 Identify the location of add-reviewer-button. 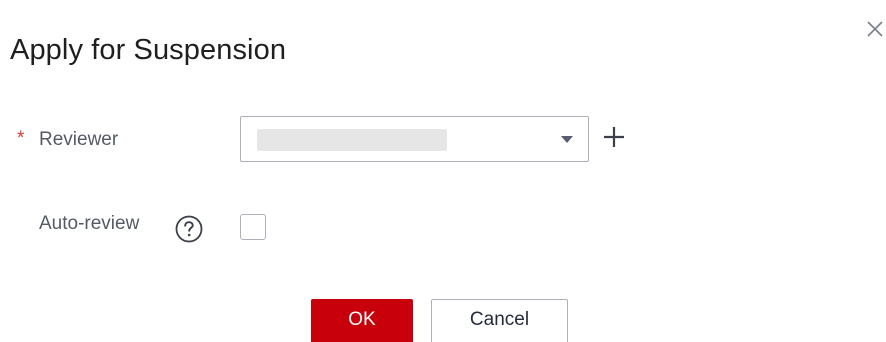
(614, 137).